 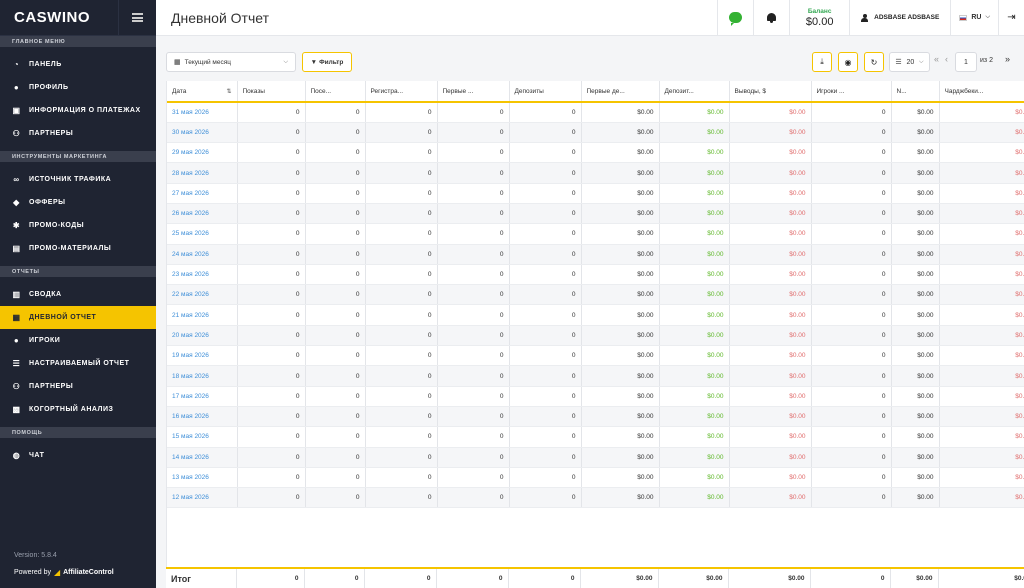 What do you see at coordinates (202, 315) in the screenshot?
I see `date-link: 21 мая 2026` at bounding box center [202, 315].